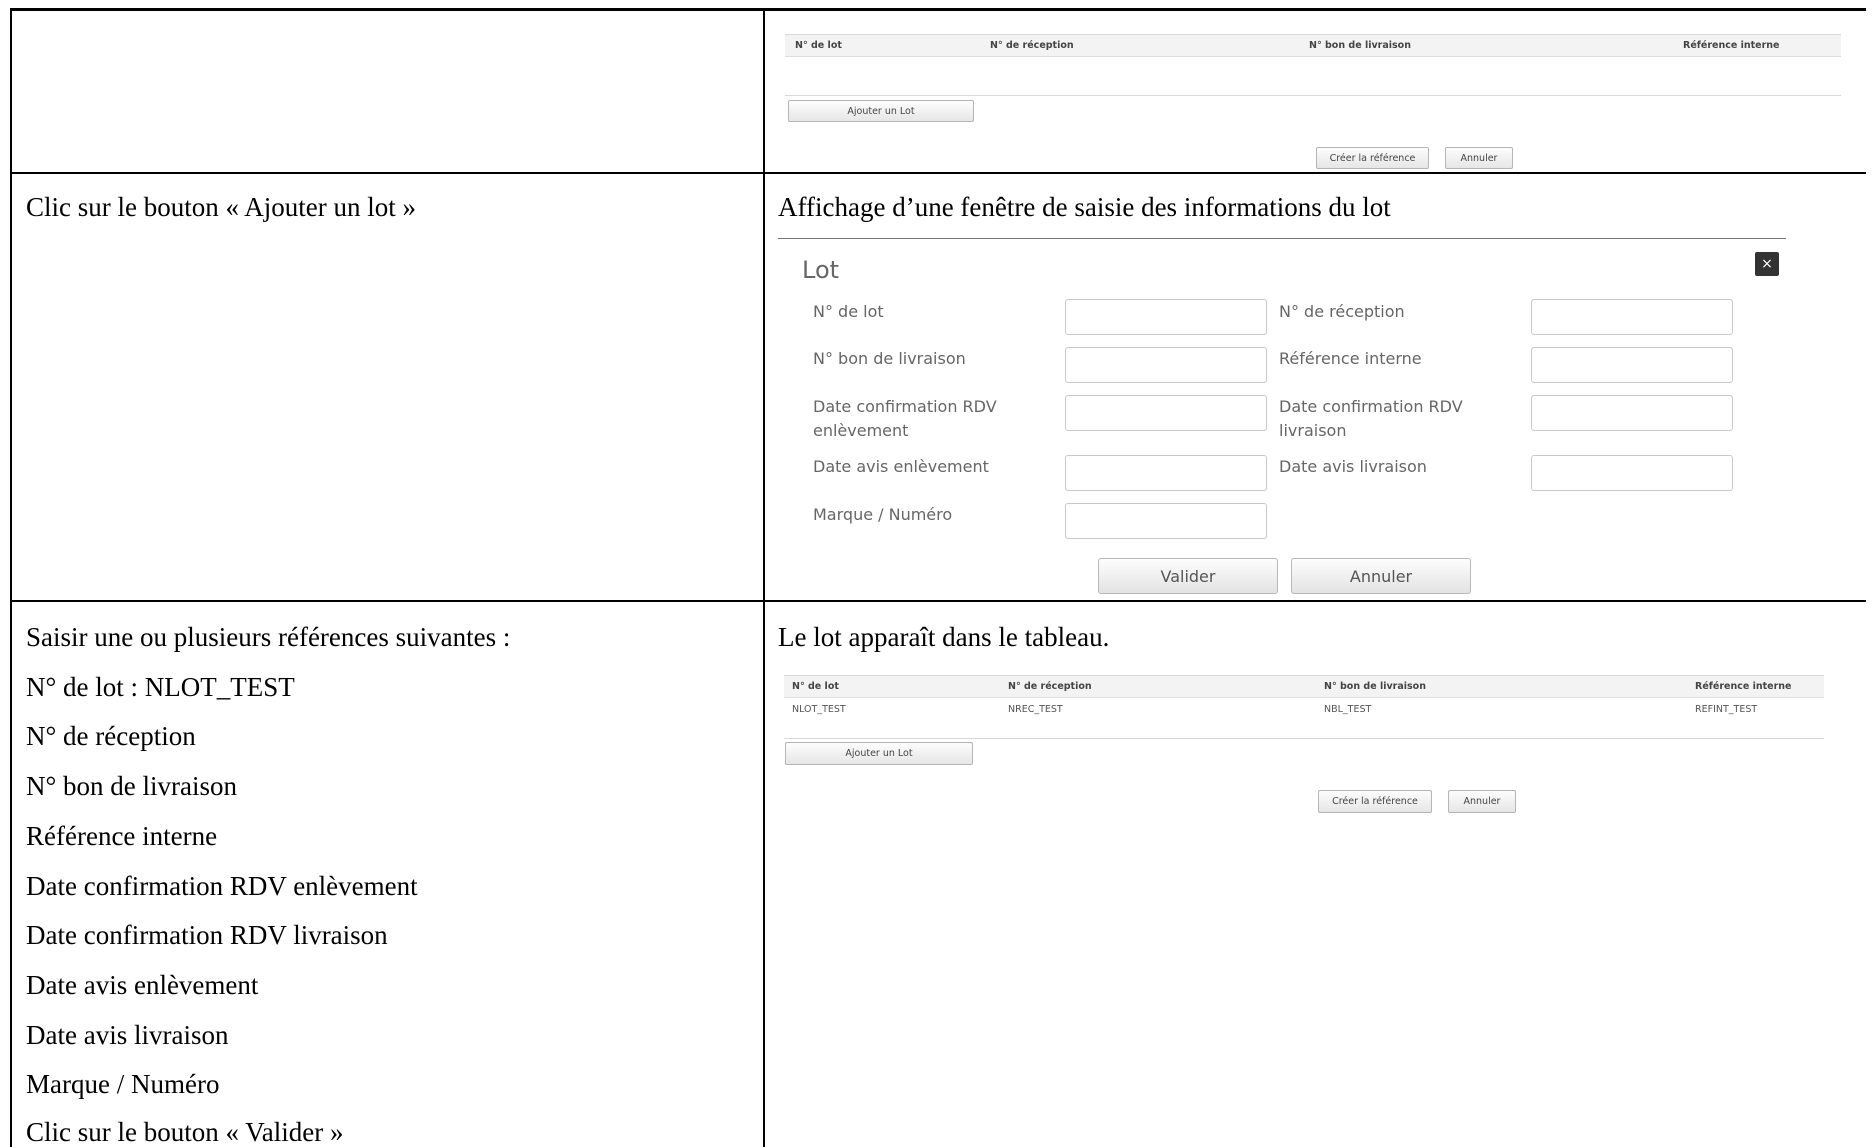 The height and width of the screenshot is (1147, 1876). I want to click on modal-cancel-button: Annuler, so click(1381, 576).